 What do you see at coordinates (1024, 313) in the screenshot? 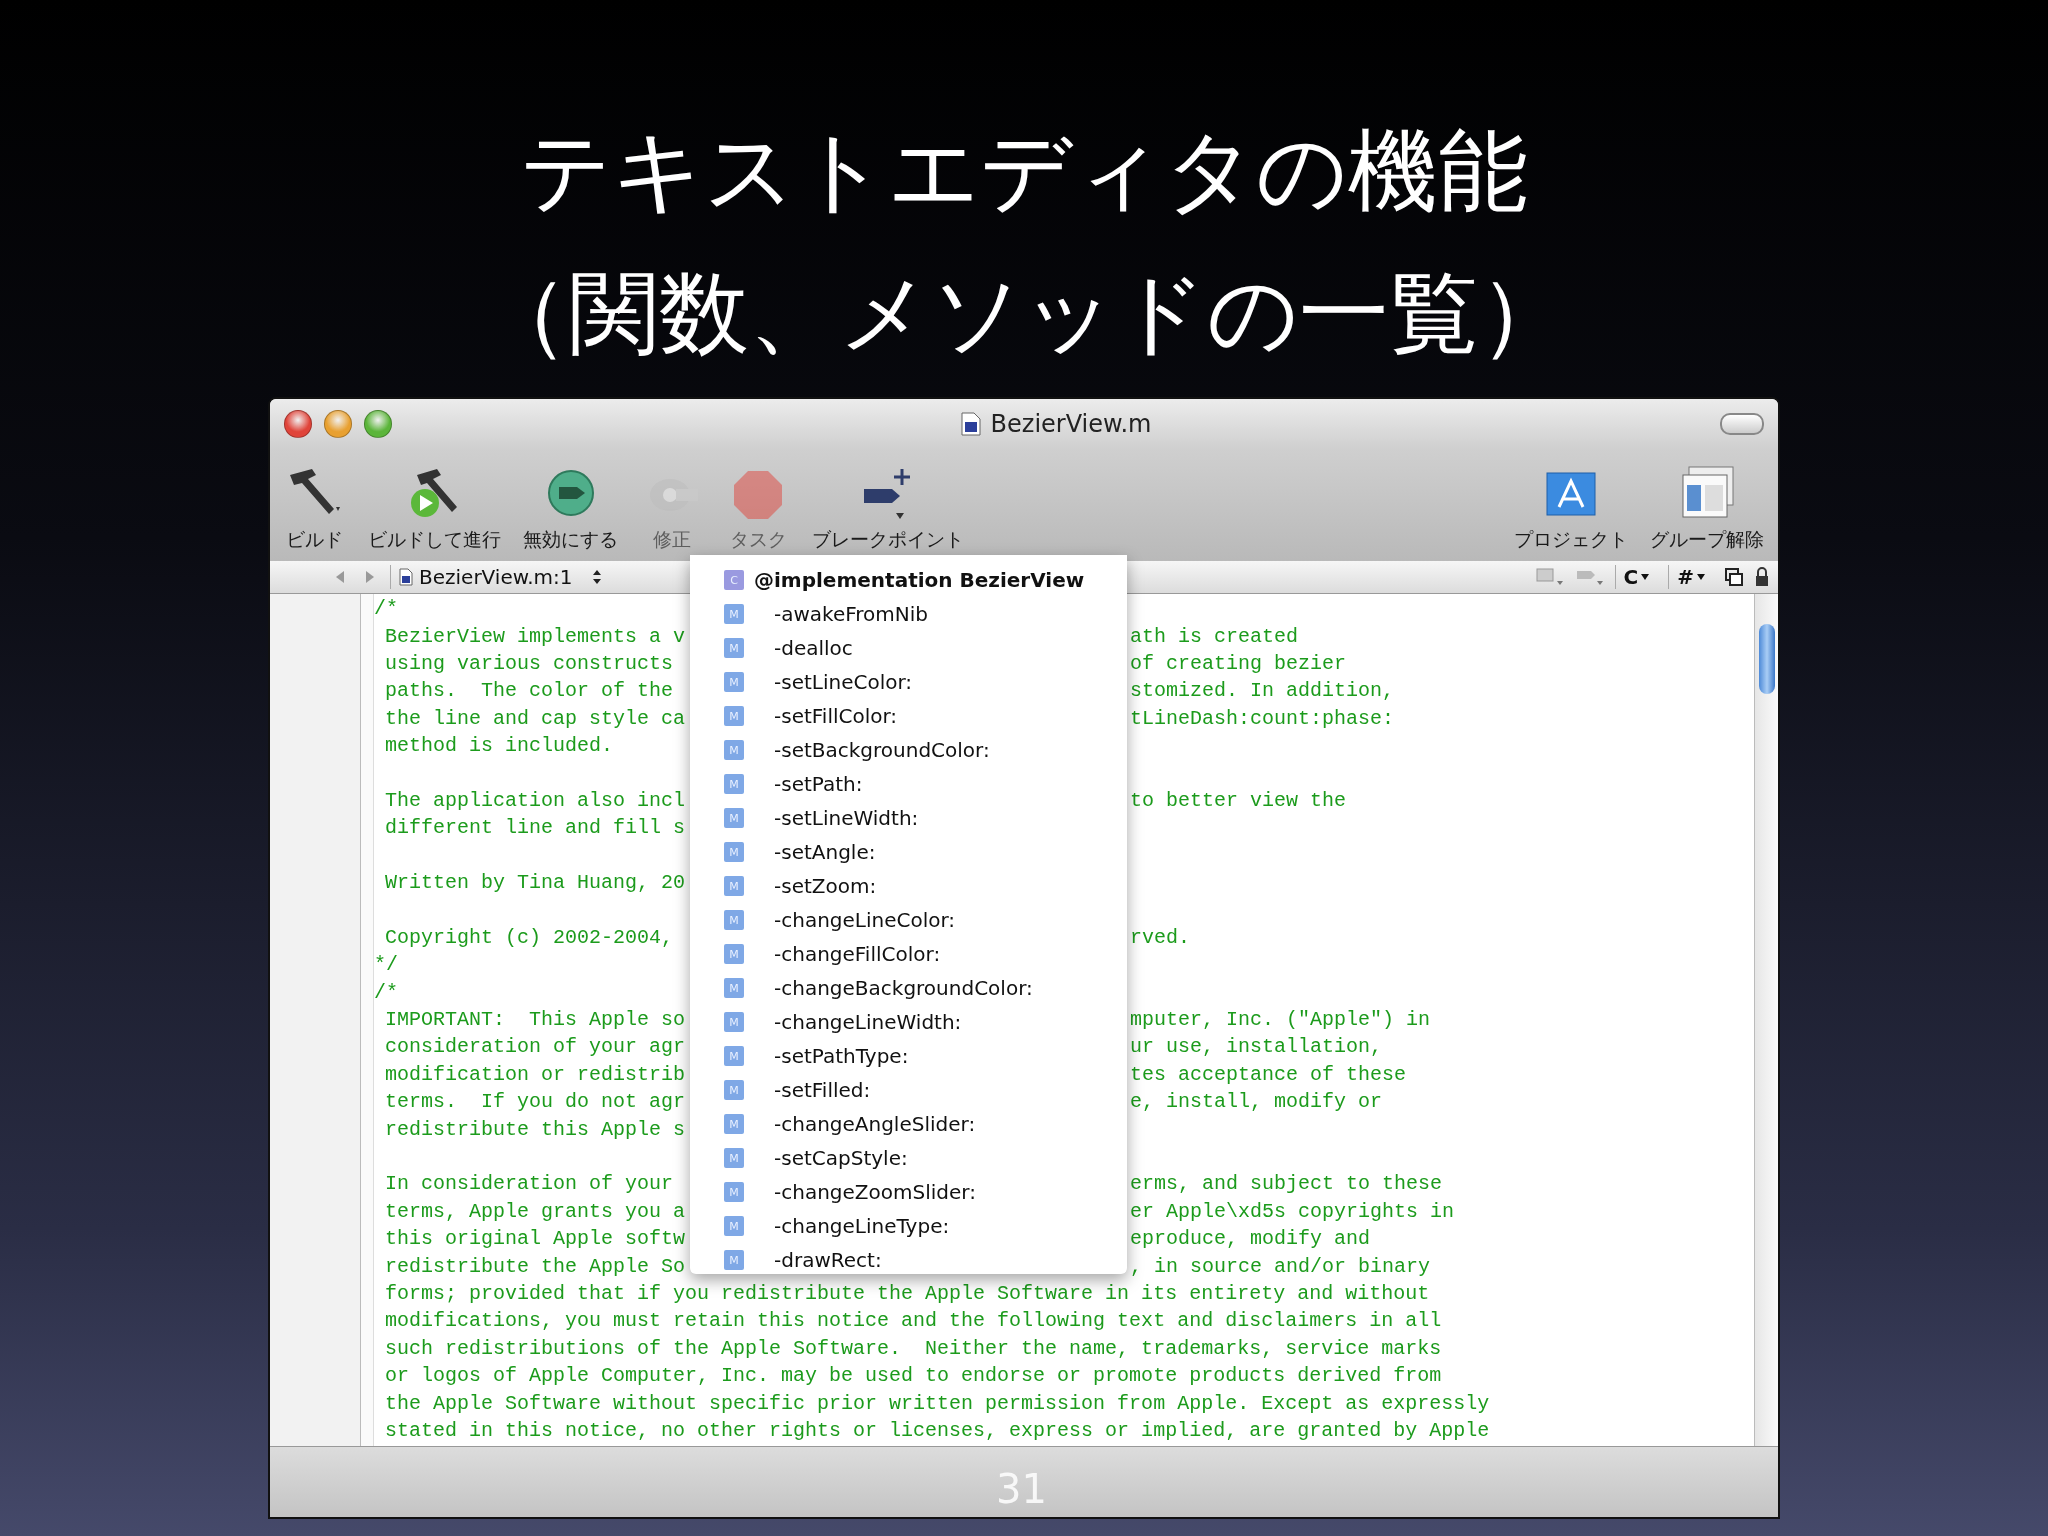
I see `slide-title: （関数、メソッドの一覧）` at bounding box center [1024, 313].